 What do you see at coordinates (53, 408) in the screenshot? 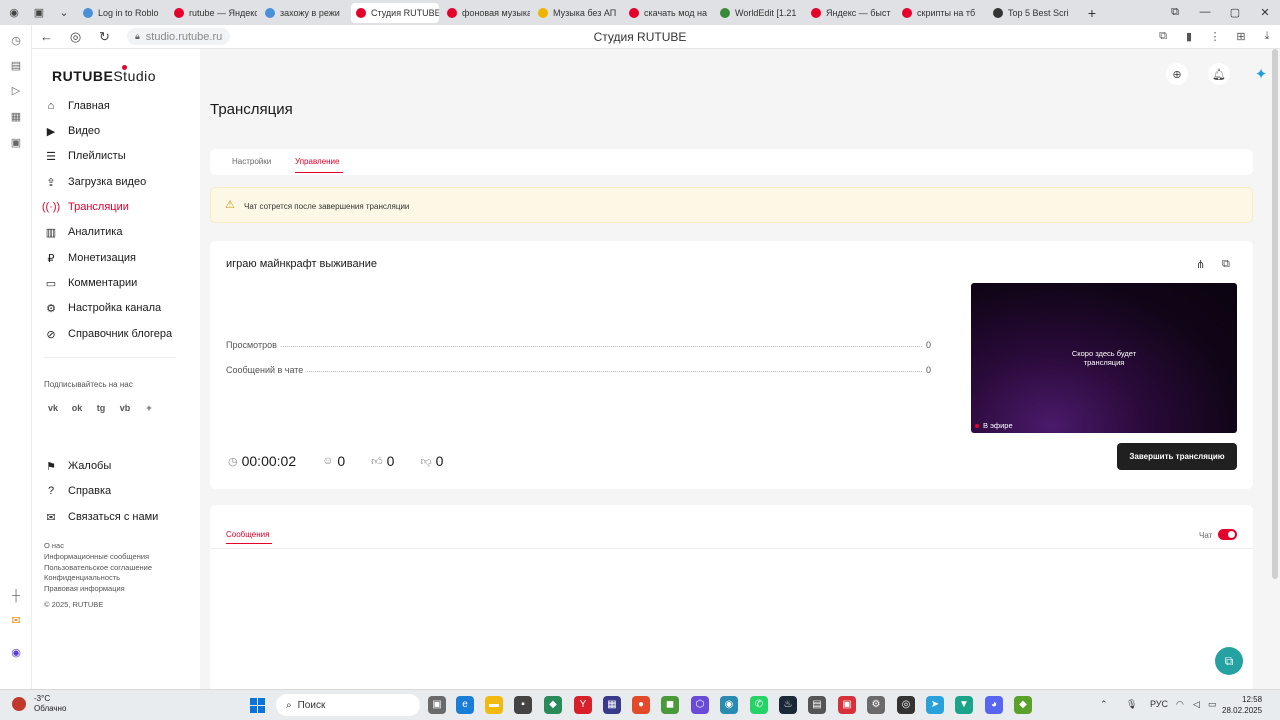
I see `social-vk-icon: vk` at bounding box center [53, 408].